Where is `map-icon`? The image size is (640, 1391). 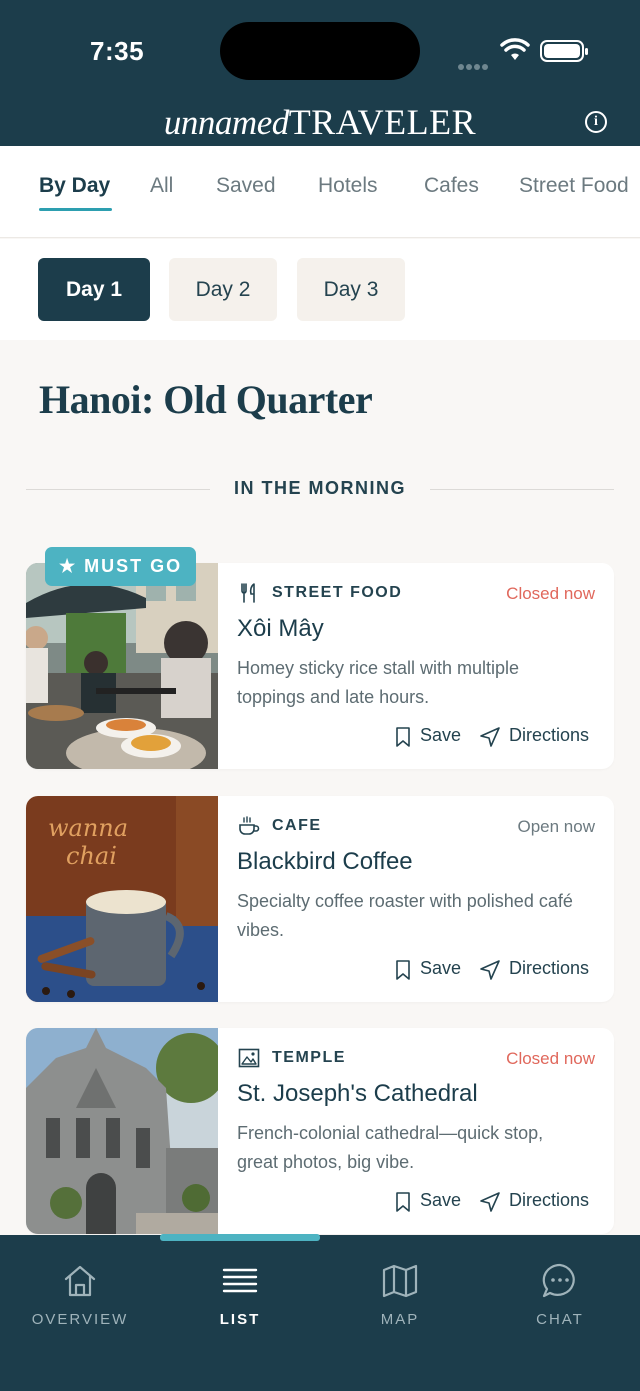
map-icon is located at coordinates (400, 1281).